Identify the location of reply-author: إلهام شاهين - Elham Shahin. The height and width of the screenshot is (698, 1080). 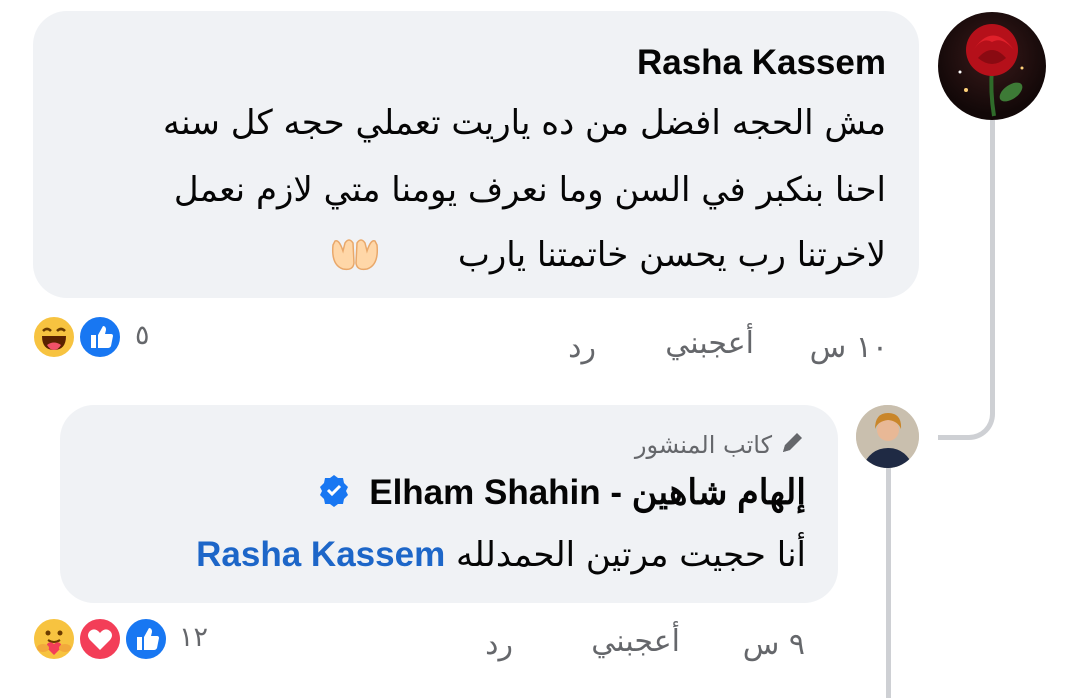
(561, 494).